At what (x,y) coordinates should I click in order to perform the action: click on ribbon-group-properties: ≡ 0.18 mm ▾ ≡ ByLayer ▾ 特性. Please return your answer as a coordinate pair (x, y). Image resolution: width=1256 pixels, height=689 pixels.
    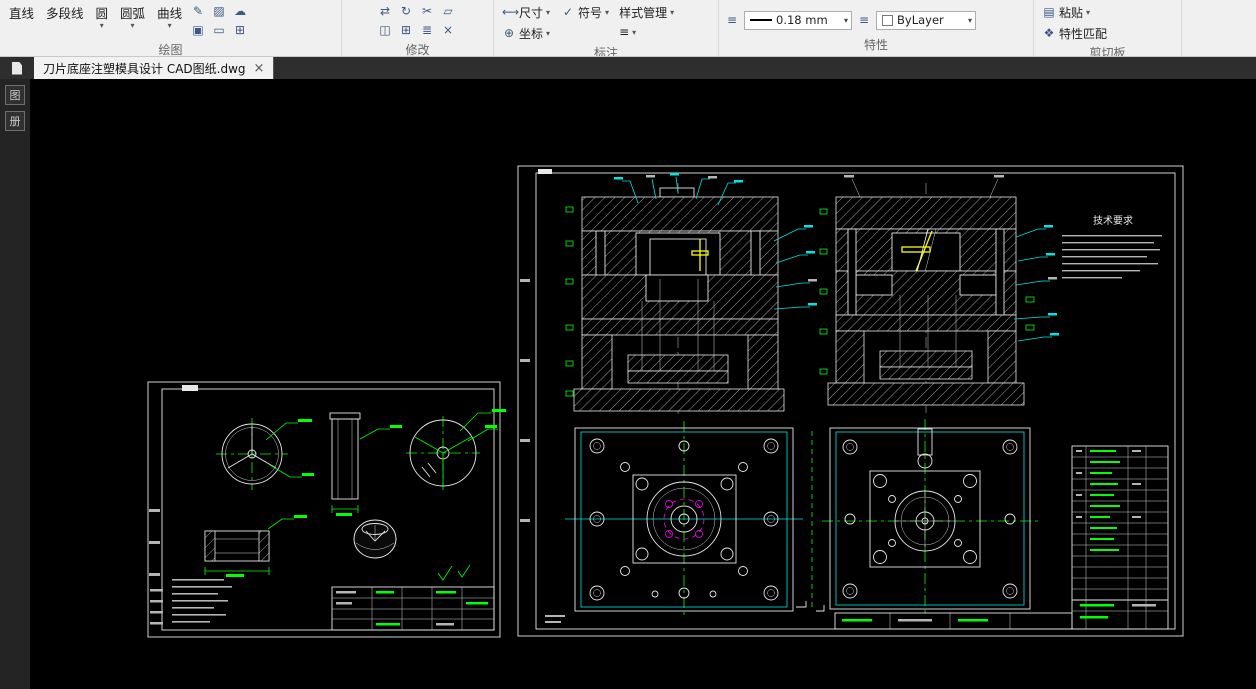
    Looking at the image, I should click on (876, 28).